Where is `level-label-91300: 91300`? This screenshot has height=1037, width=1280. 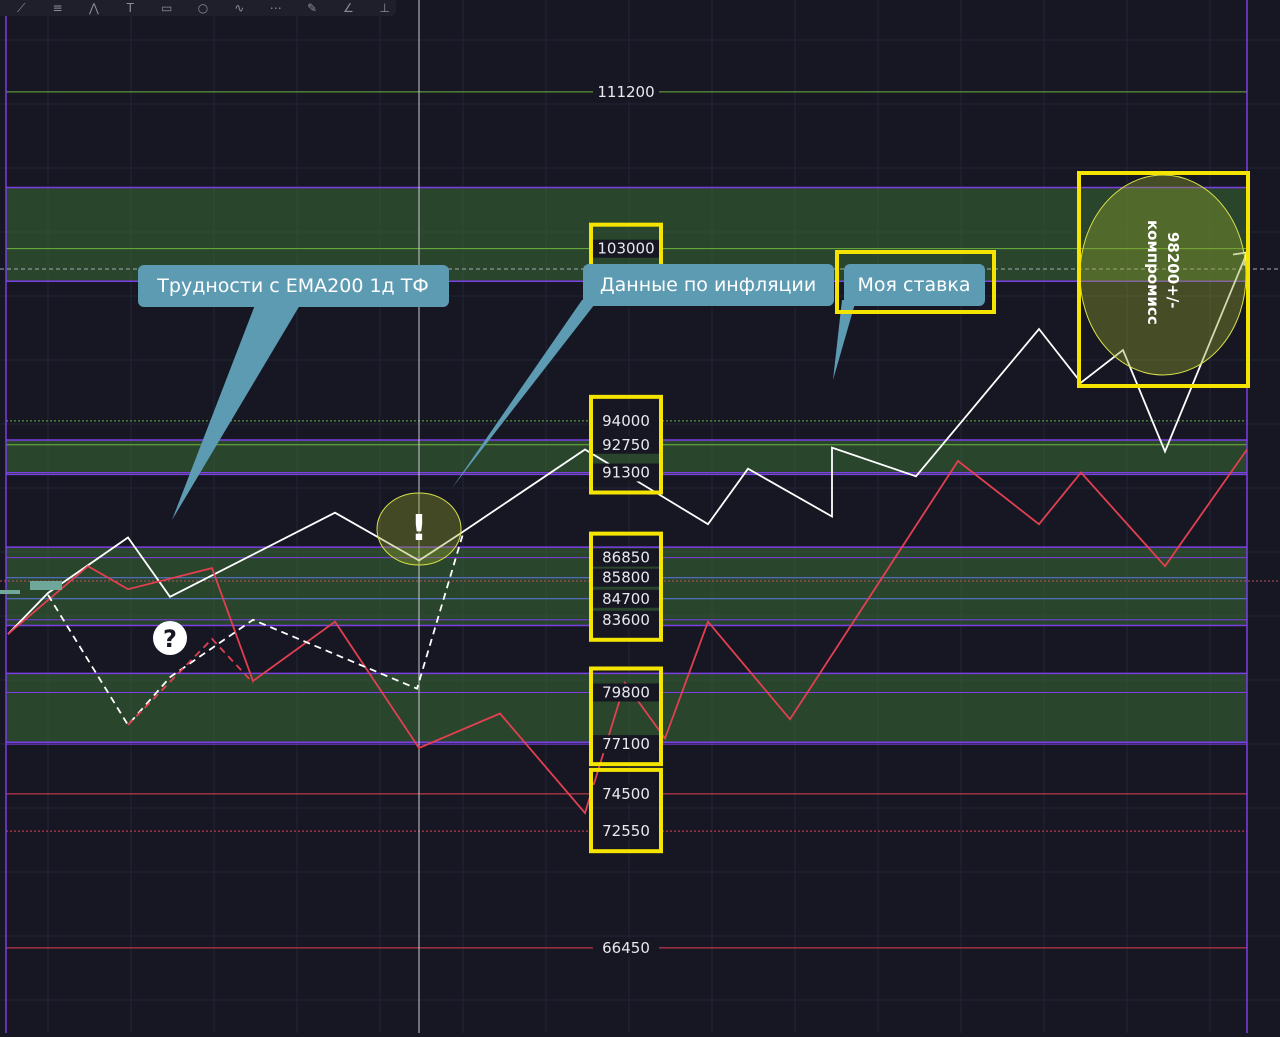 level-label-91300: 91300 is located at coordinates (626, 473).